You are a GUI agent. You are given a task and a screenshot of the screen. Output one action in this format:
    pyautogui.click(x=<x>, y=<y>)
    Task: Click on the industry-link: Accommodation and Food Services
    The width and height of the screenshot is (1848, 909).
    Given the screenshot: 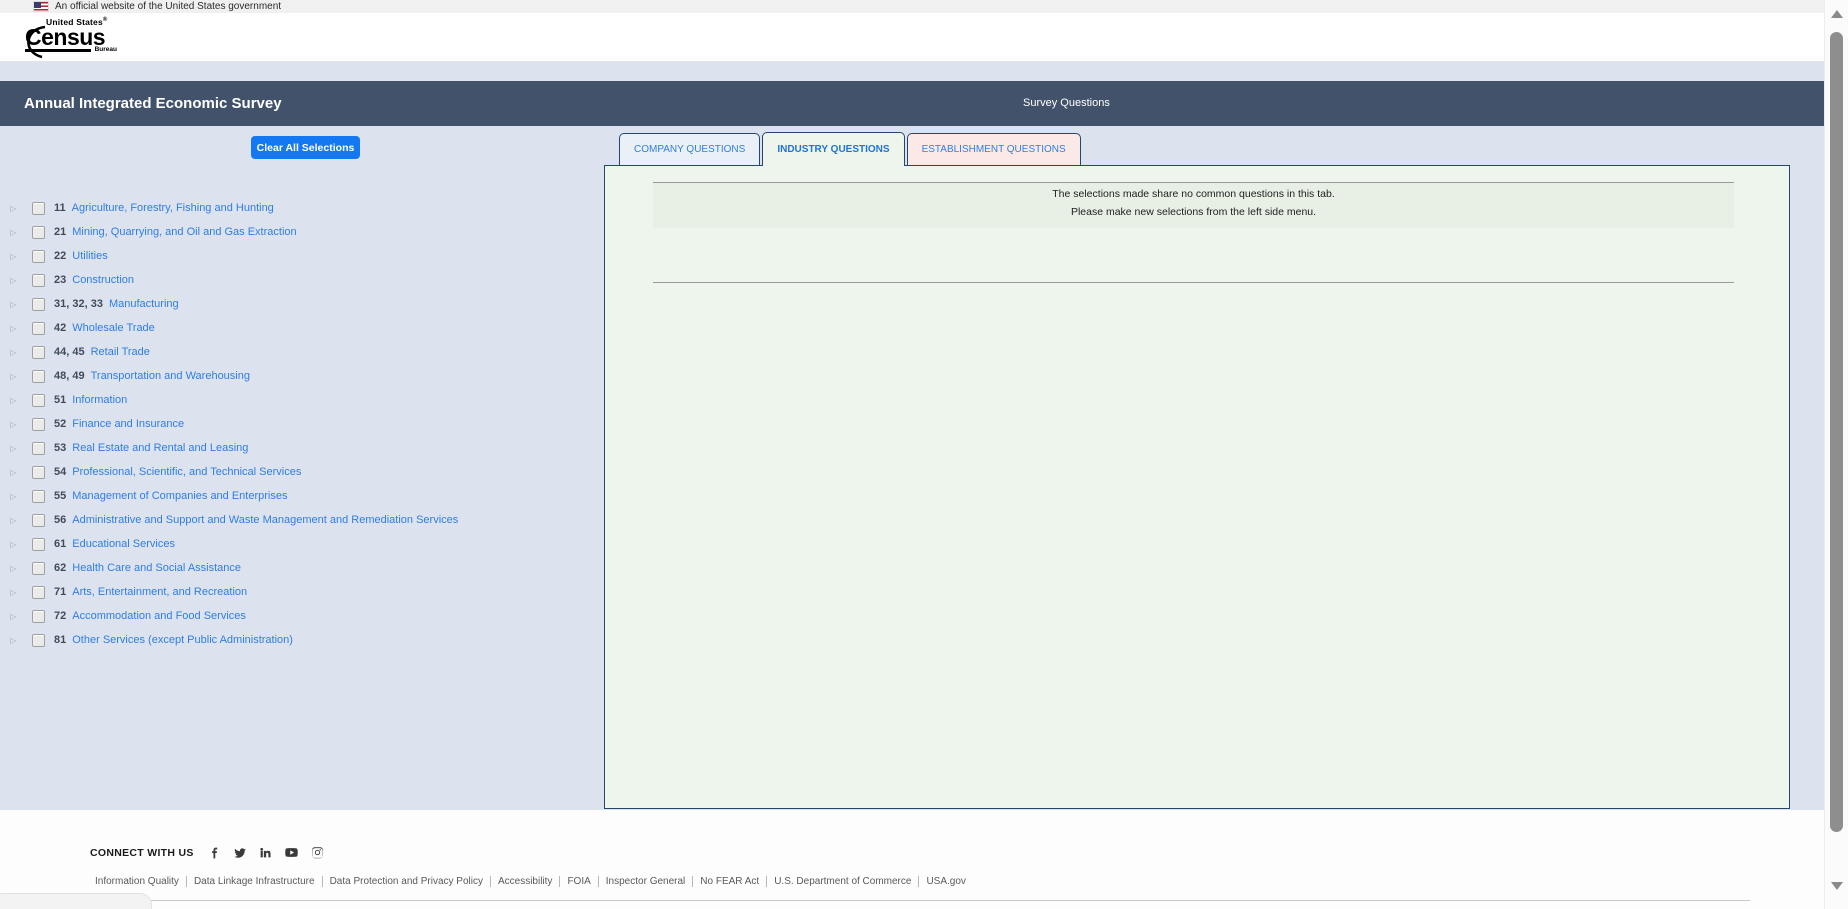 What is the action you would take?
    pyautogui.click(x=159, y=616)
    